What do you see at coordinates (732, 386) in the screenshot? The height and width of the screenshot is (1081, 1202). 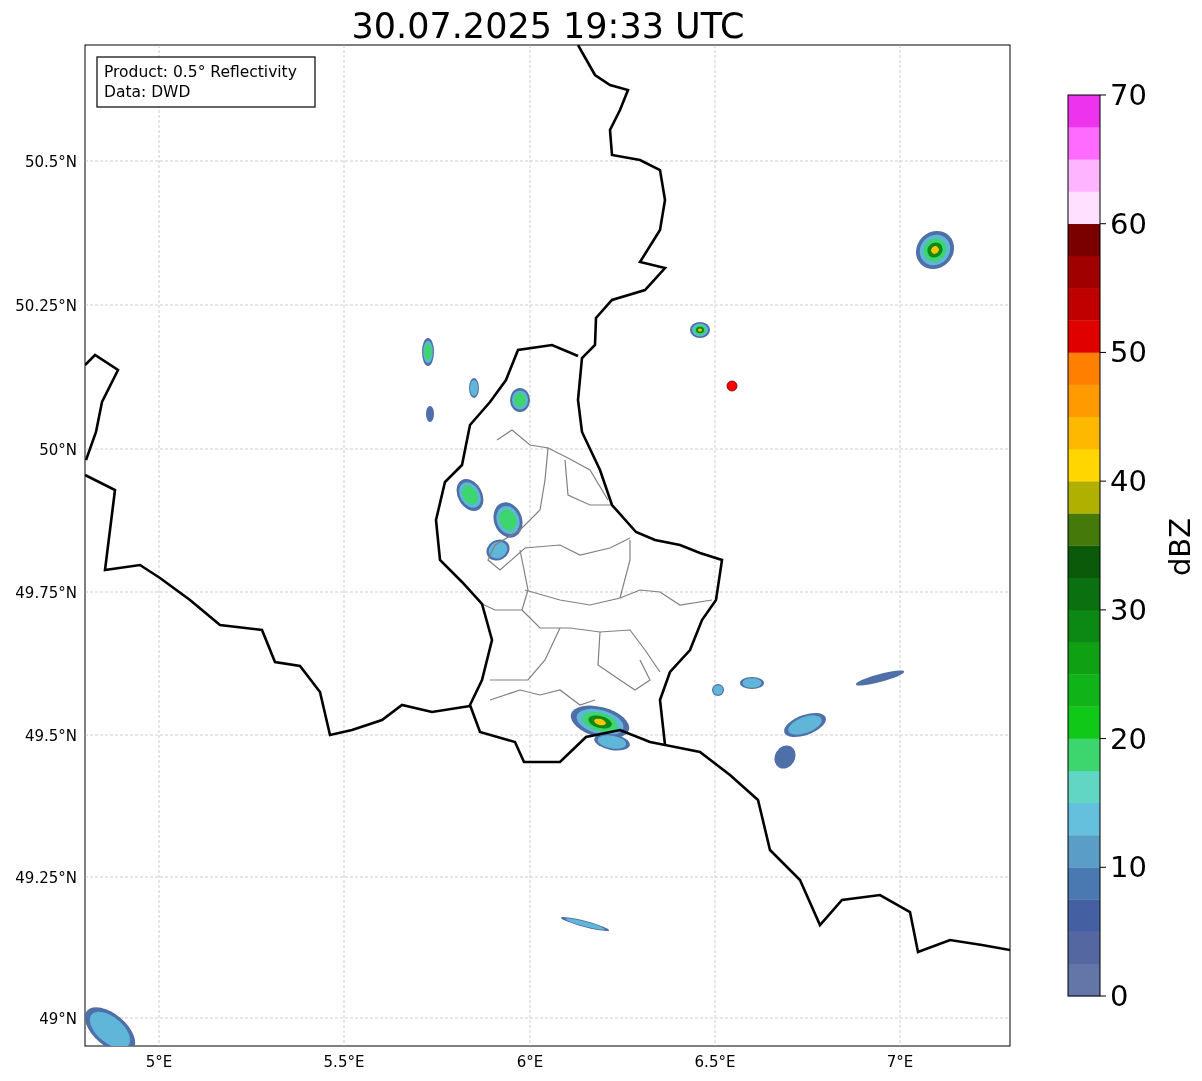 I see `station-marker` at bounding box center [732, 386].